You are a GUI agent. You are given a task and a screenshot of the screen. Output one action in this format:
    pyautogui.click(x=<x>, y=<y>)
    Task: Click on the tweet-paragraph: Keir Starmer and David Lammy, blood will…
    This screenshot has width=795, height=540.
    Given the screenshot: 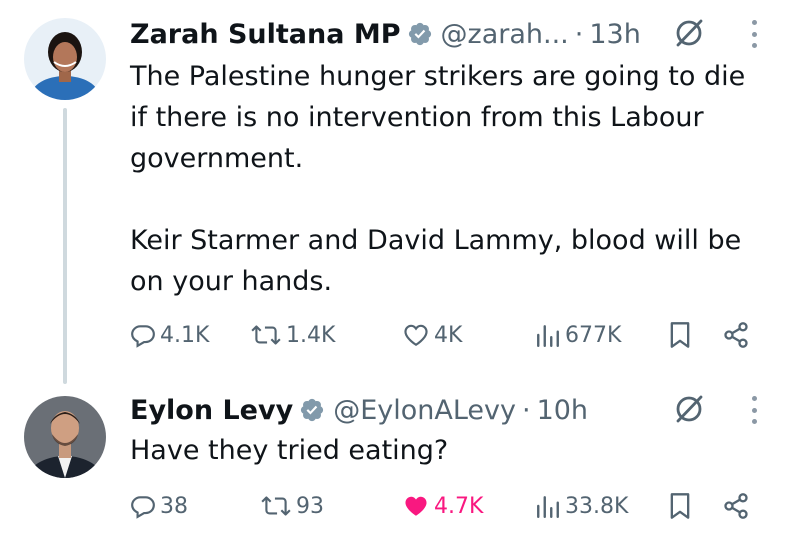 What is the action you would take?
    pyautogui.click(x=436, y=261)
    